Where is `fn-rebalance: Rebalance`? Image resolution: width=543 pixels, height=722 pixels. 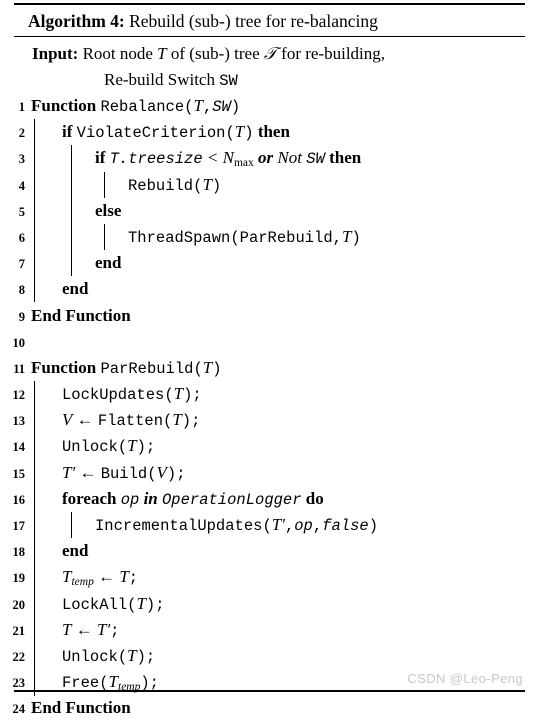
fn-rebalance: Rebalance is located at coordinates (142, 107).